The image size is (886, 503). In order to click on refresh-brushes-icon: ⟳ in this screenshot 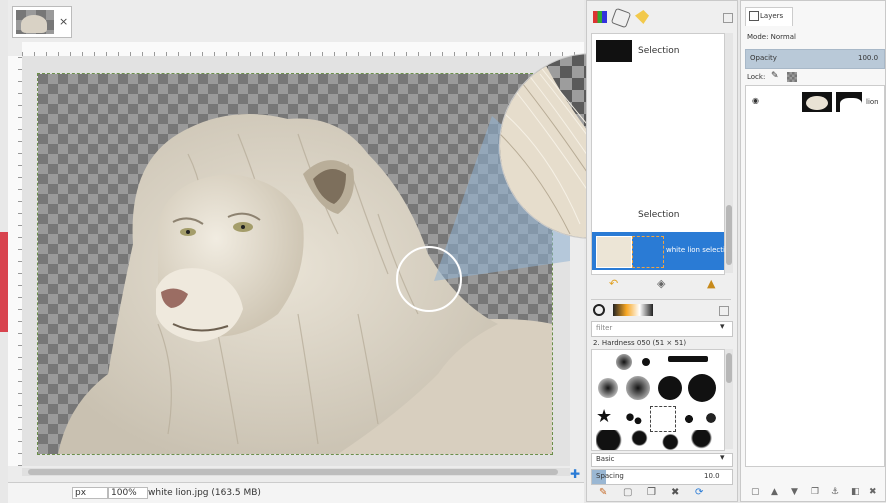, I will do `click(699, 492)`.